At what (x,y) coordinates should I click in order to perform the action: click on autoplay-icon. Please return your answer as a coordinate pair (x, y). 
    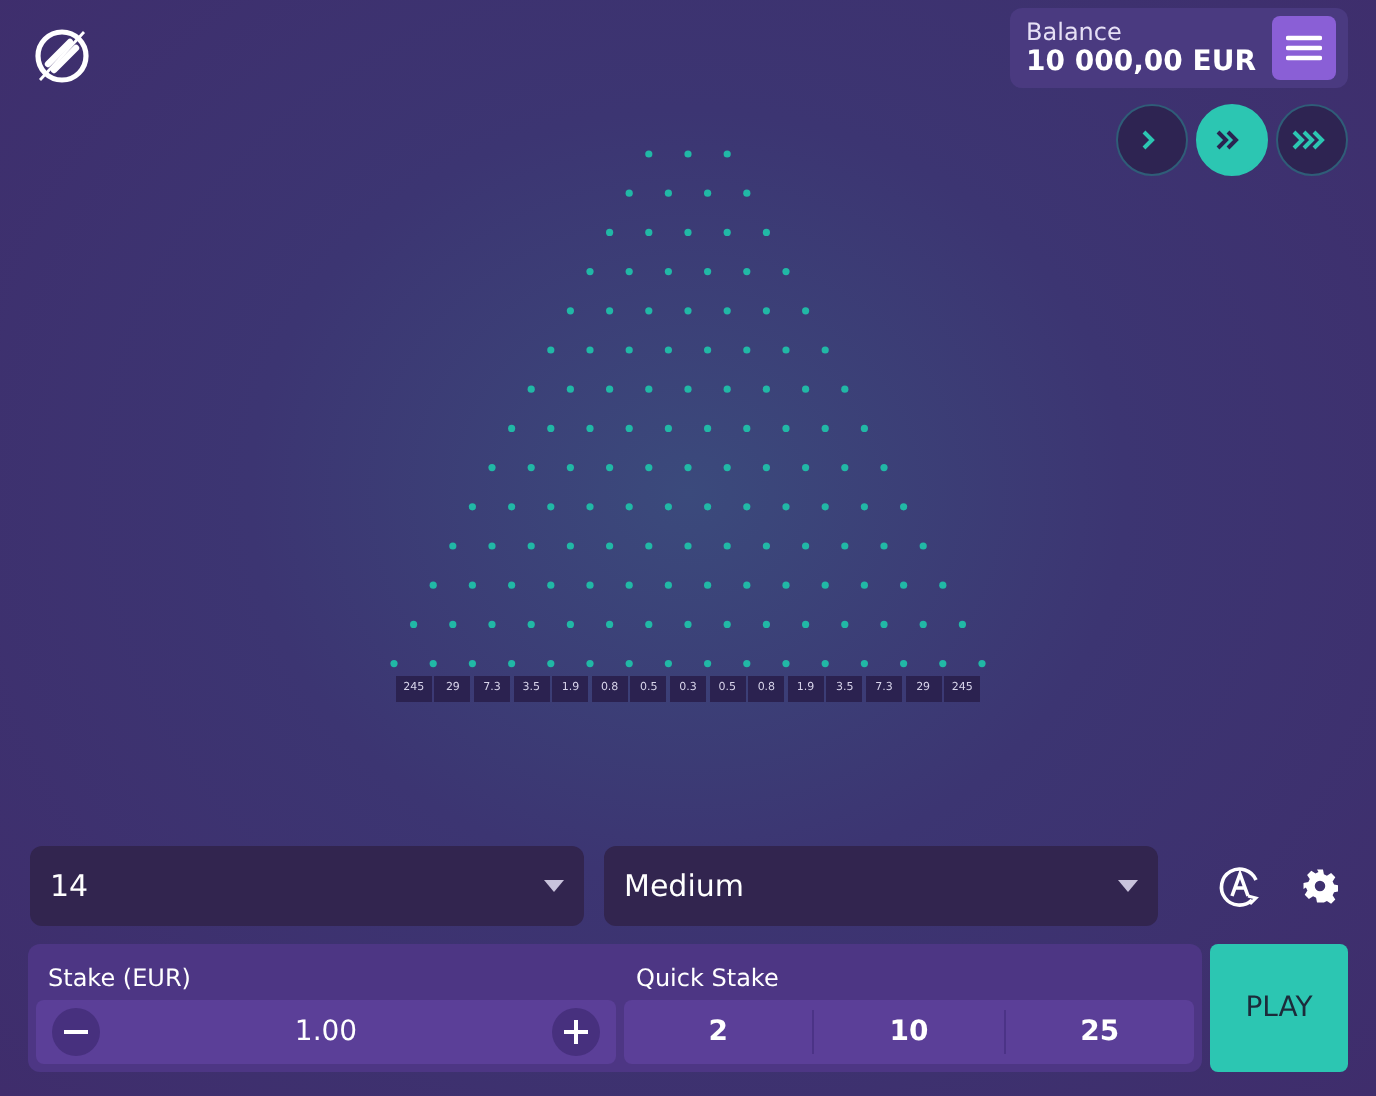
    Looking at the image, I should click on (1240, 886).